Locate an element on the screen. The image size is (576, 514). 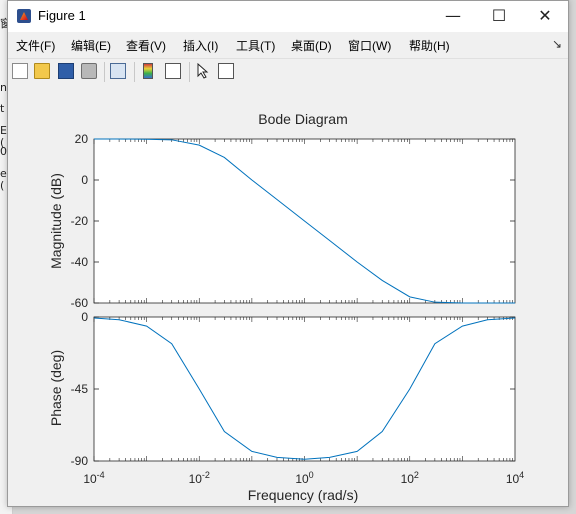
menu-help: 帮助(H) is located at coordinates (429, 45).